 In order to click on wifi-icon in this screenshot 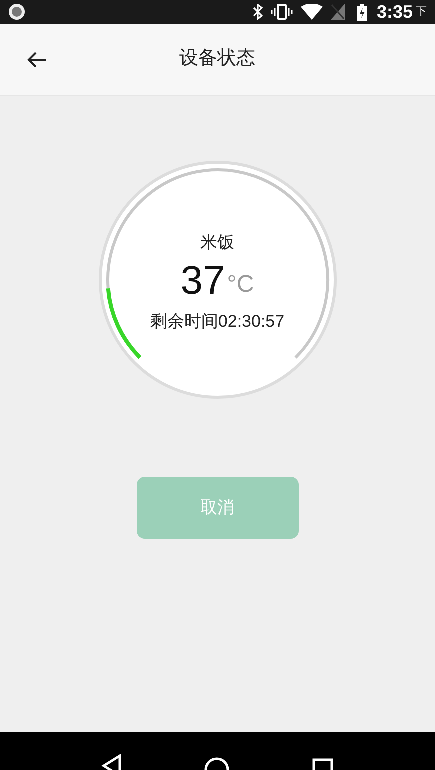, I will do `click(311, 12)`.